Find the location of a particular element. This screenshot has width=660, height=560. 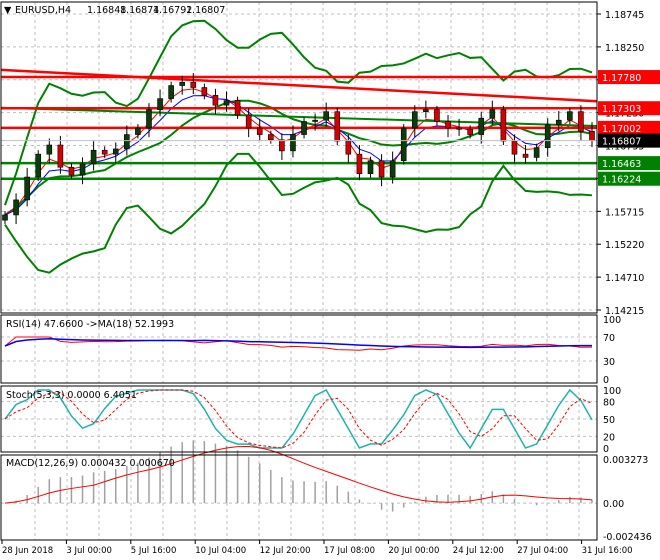

close-value: 1.16807 is located at coordinates (205, 10).